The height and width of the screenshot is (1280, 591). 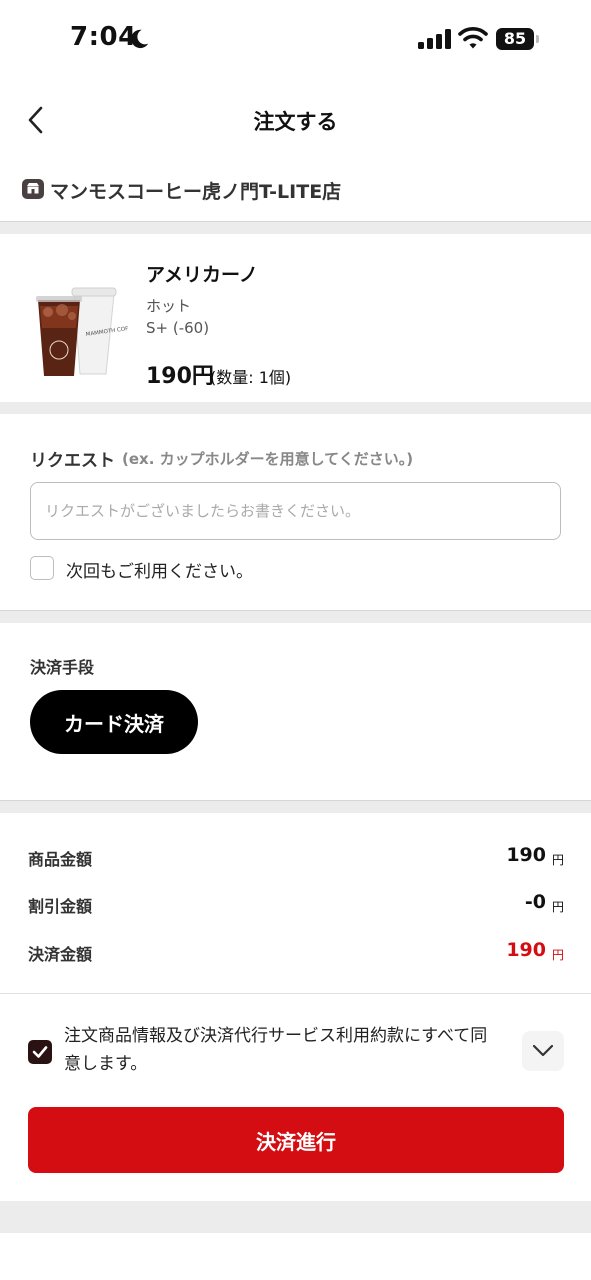 I want to click on wifi-icon, so click(x=473, y=38).